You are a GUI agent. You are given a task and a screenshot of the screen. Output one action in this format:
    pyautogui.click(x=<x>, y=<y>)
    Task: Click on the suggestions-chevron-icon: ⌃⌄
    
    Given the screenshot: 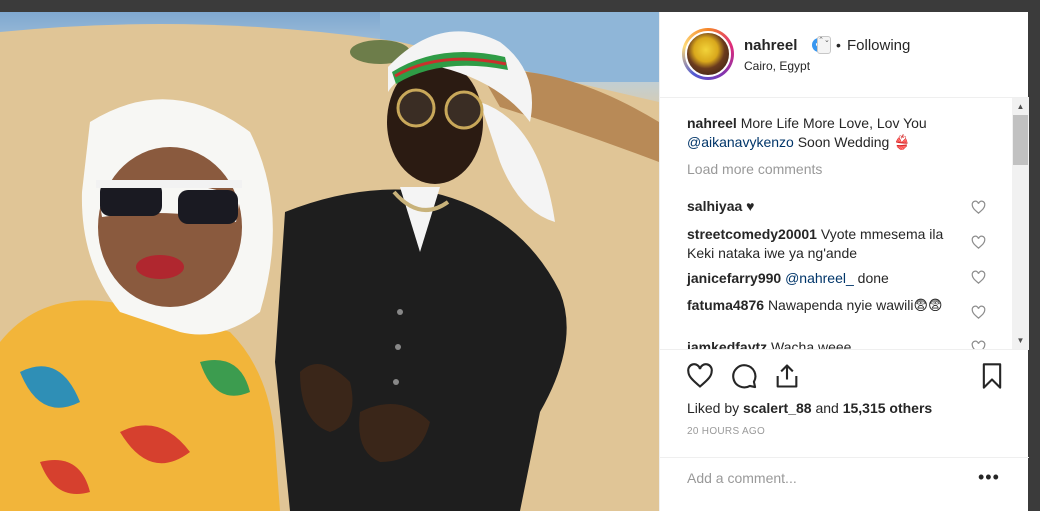 What is the action you would take?
    pyautogui.click(x=824, y=45)
    